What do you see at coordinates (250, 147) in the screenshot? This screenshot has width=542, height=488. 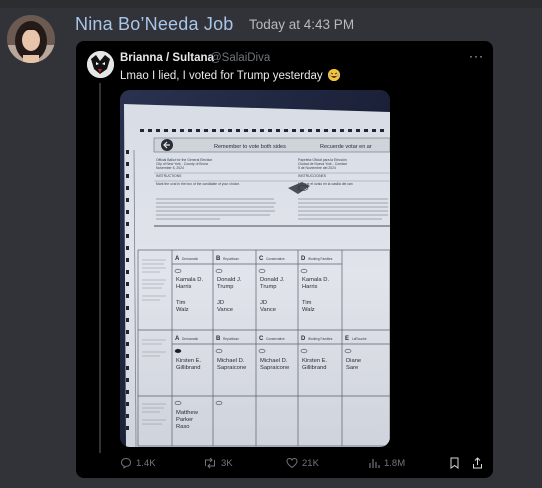 I see `ballot-header: Remember to vote both sides` at bounding box center [250, 147].